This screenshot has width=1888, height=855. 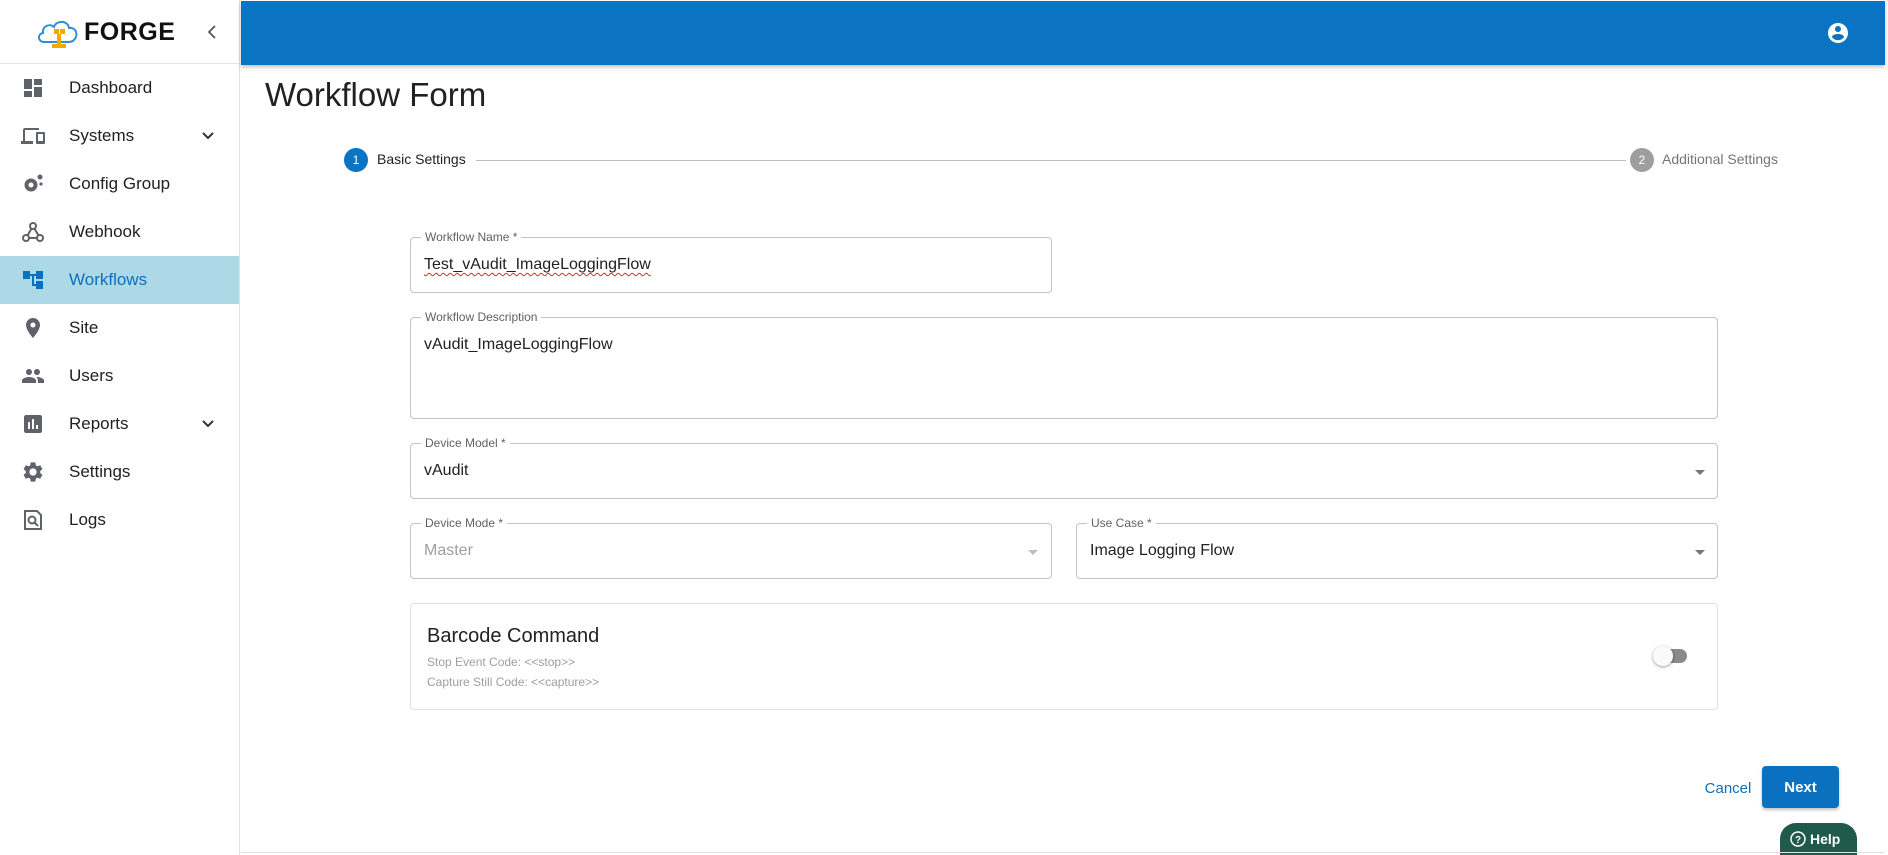 What do you see at coordinates (33, 424) in the screenshot?
I see `bar-chart-icon` at bounding box center [33, 424].